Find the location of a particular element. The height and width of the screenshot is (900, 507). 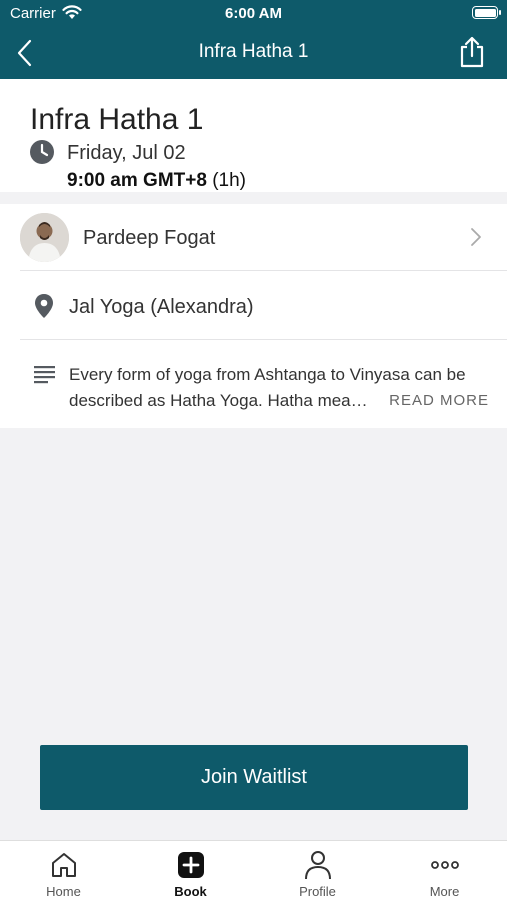

tab-profile-label: Profile is located at coordinates (317, 891).